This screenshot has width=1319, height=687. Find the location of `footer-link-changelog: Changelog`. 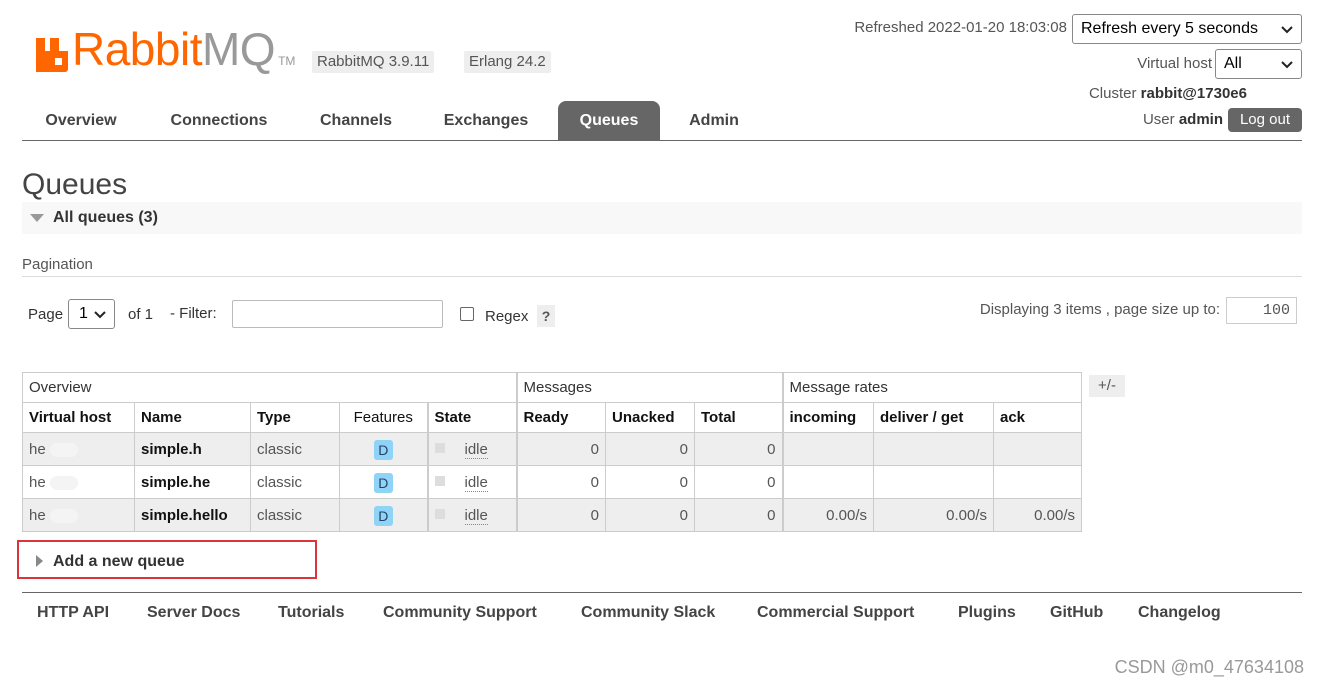

footer-link-changelog: Changelog is located at coordinates (1179, 613).